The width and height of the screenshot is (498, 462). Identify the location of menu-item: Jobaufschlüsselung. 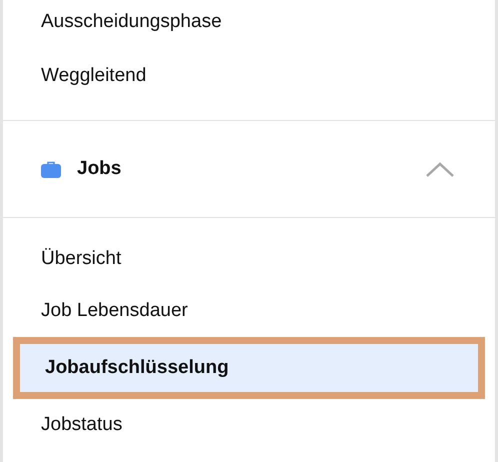
(249, 368).